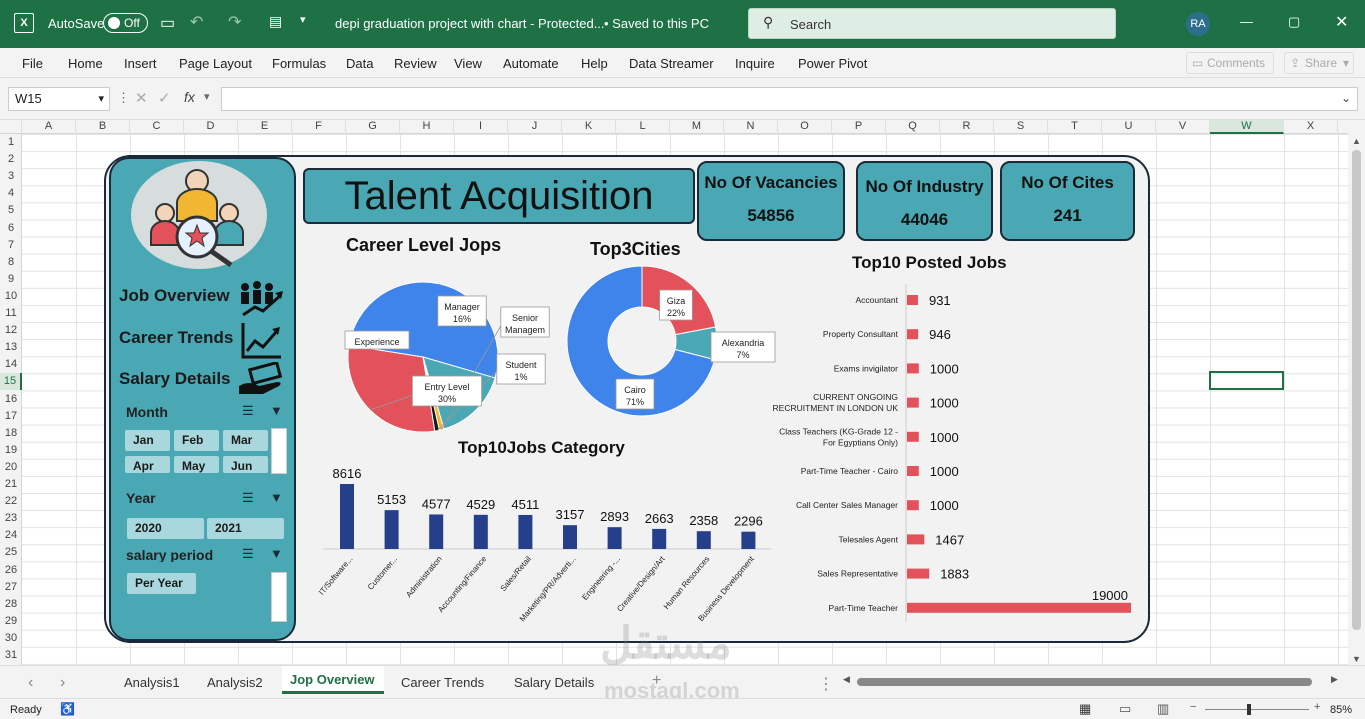 This screenshot has height=719, width=1365. I want to click on clear-filter-icon: ▼, so click(276, 410).